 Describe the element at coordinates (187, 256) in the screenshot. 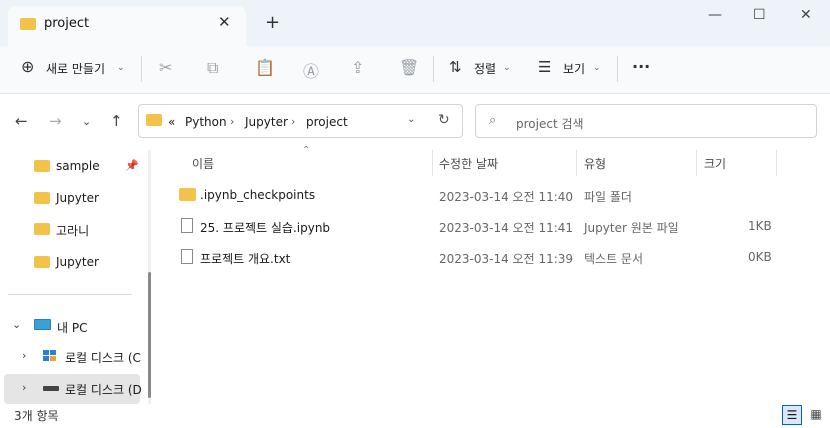

I see `text-file-icon` at that location.